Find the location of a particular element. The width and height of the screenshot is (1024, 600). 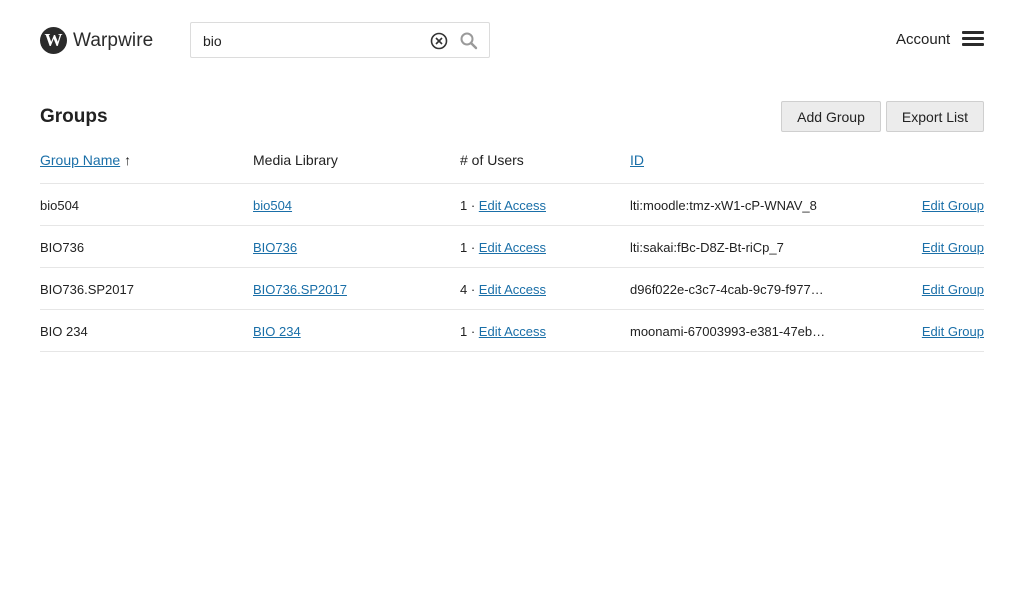

group-name: BIO736.SP2017 is located at coordinates (87, 289).